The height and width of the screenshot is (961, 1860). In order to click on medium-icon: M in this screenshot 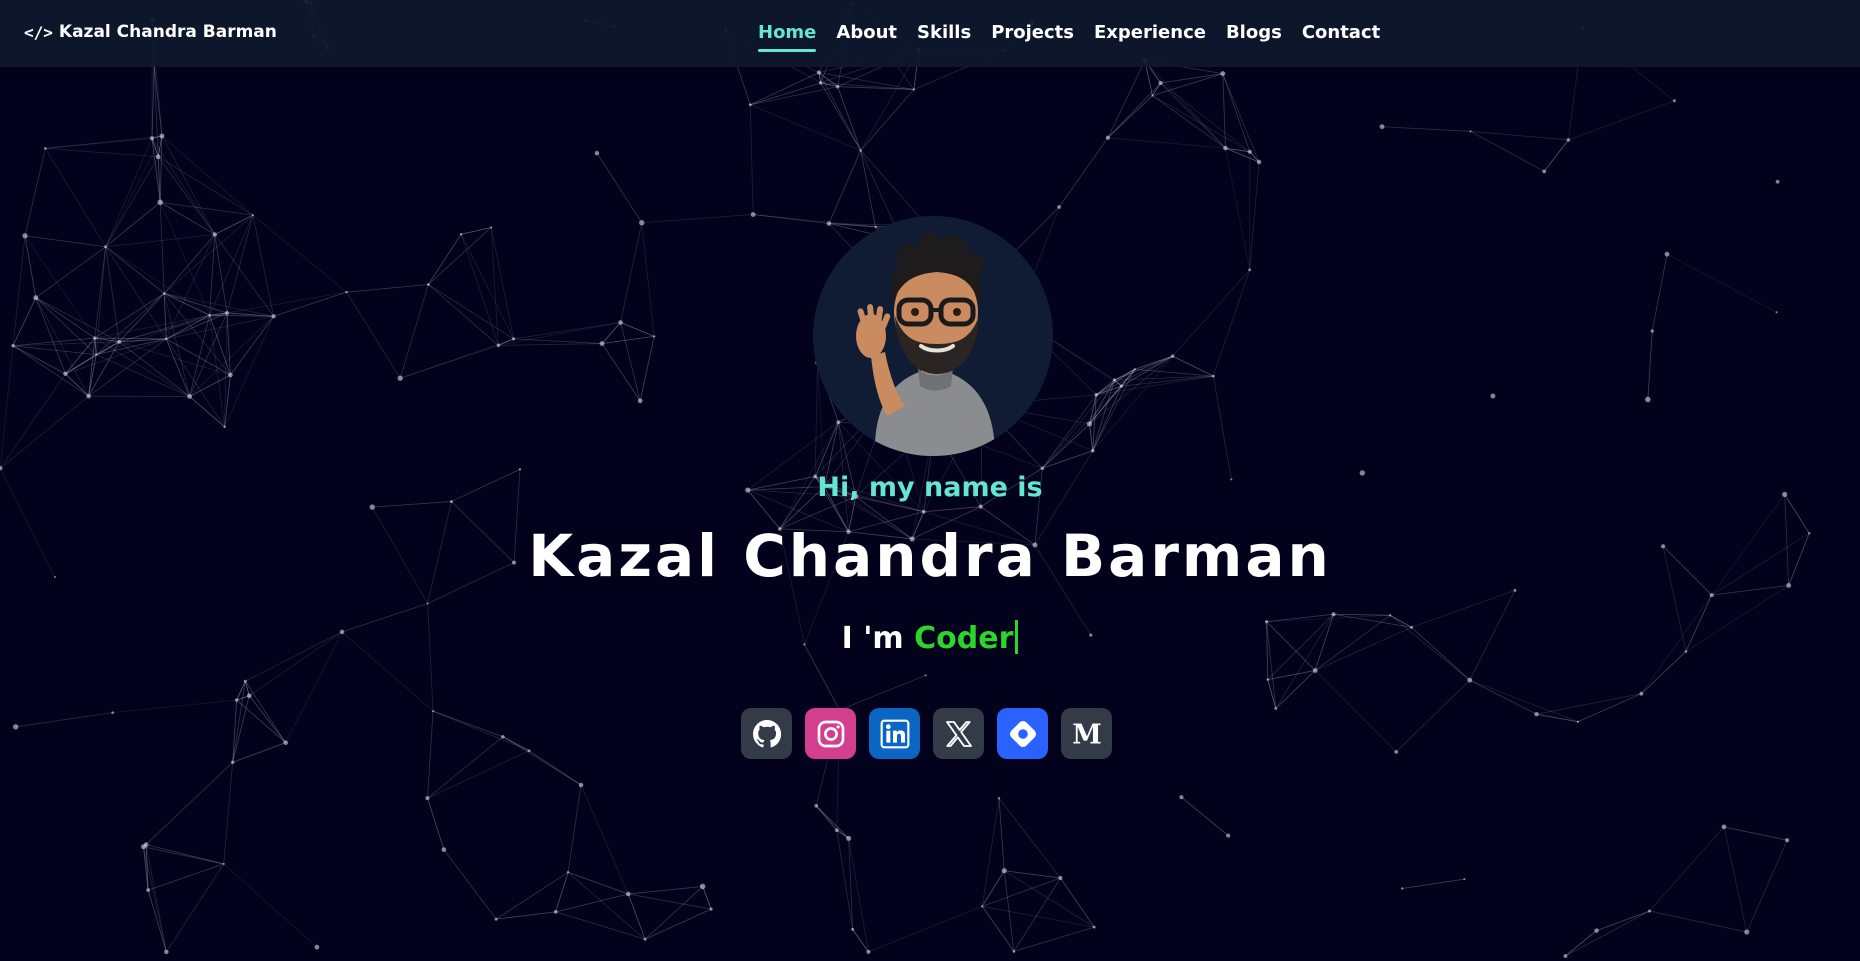, I will do `click(1087, 734)`.